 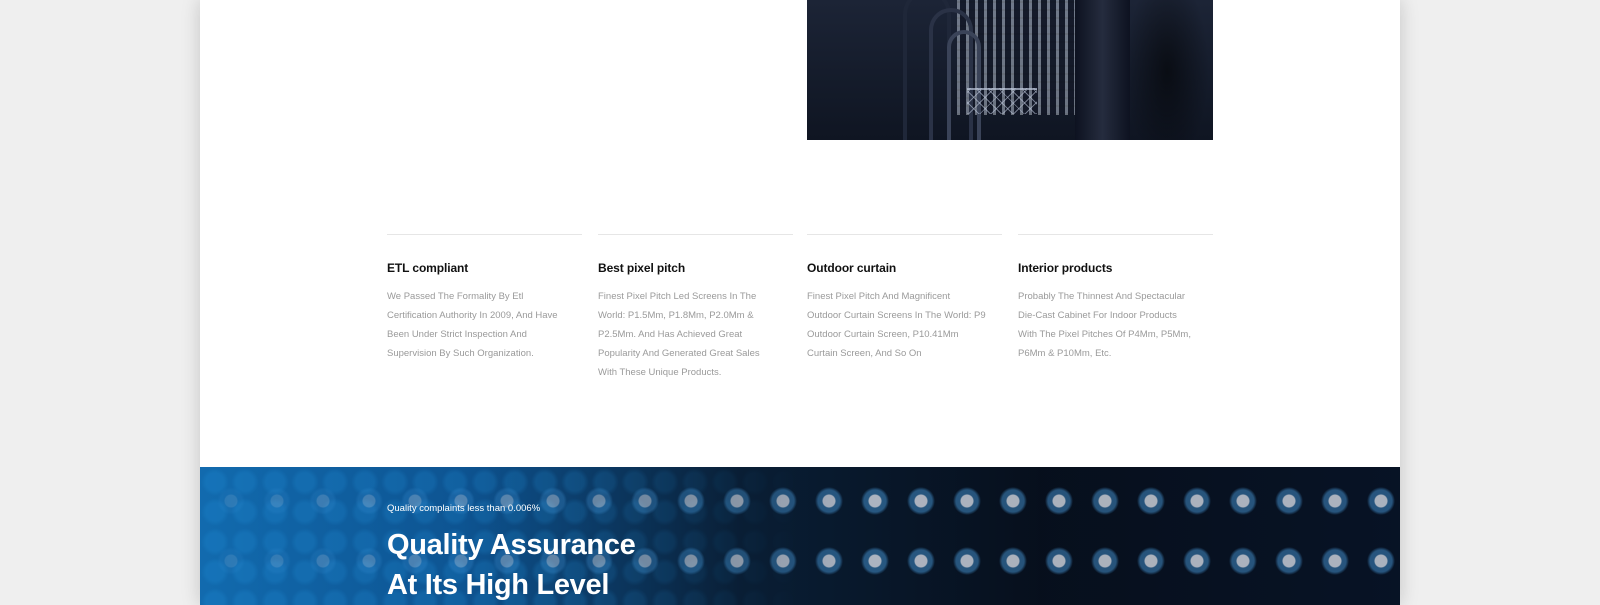 What do you see at coordinates (852, 268) in the screenshot?
I see `feature-title: Outdoor curtain` at bounding box center [852, 268].